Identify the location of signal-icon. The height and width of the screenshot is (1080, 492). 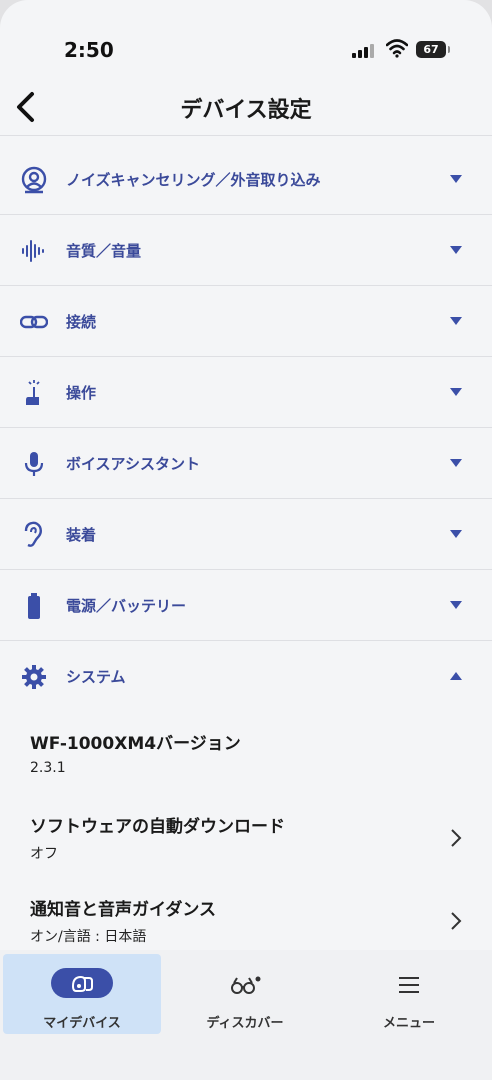
(365, 50).